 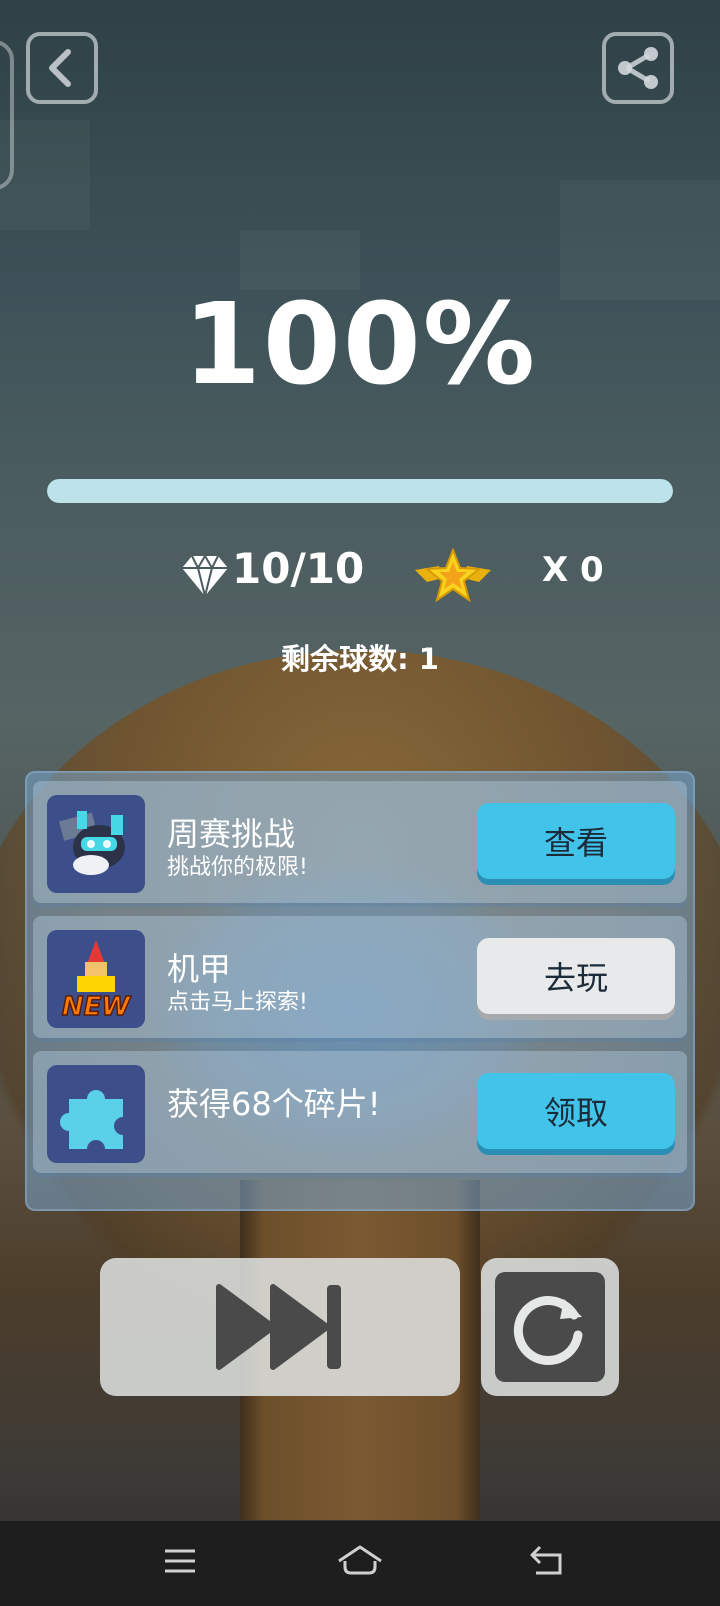 I want to click on svg-text: NEW, so click(x=97, y=1007).